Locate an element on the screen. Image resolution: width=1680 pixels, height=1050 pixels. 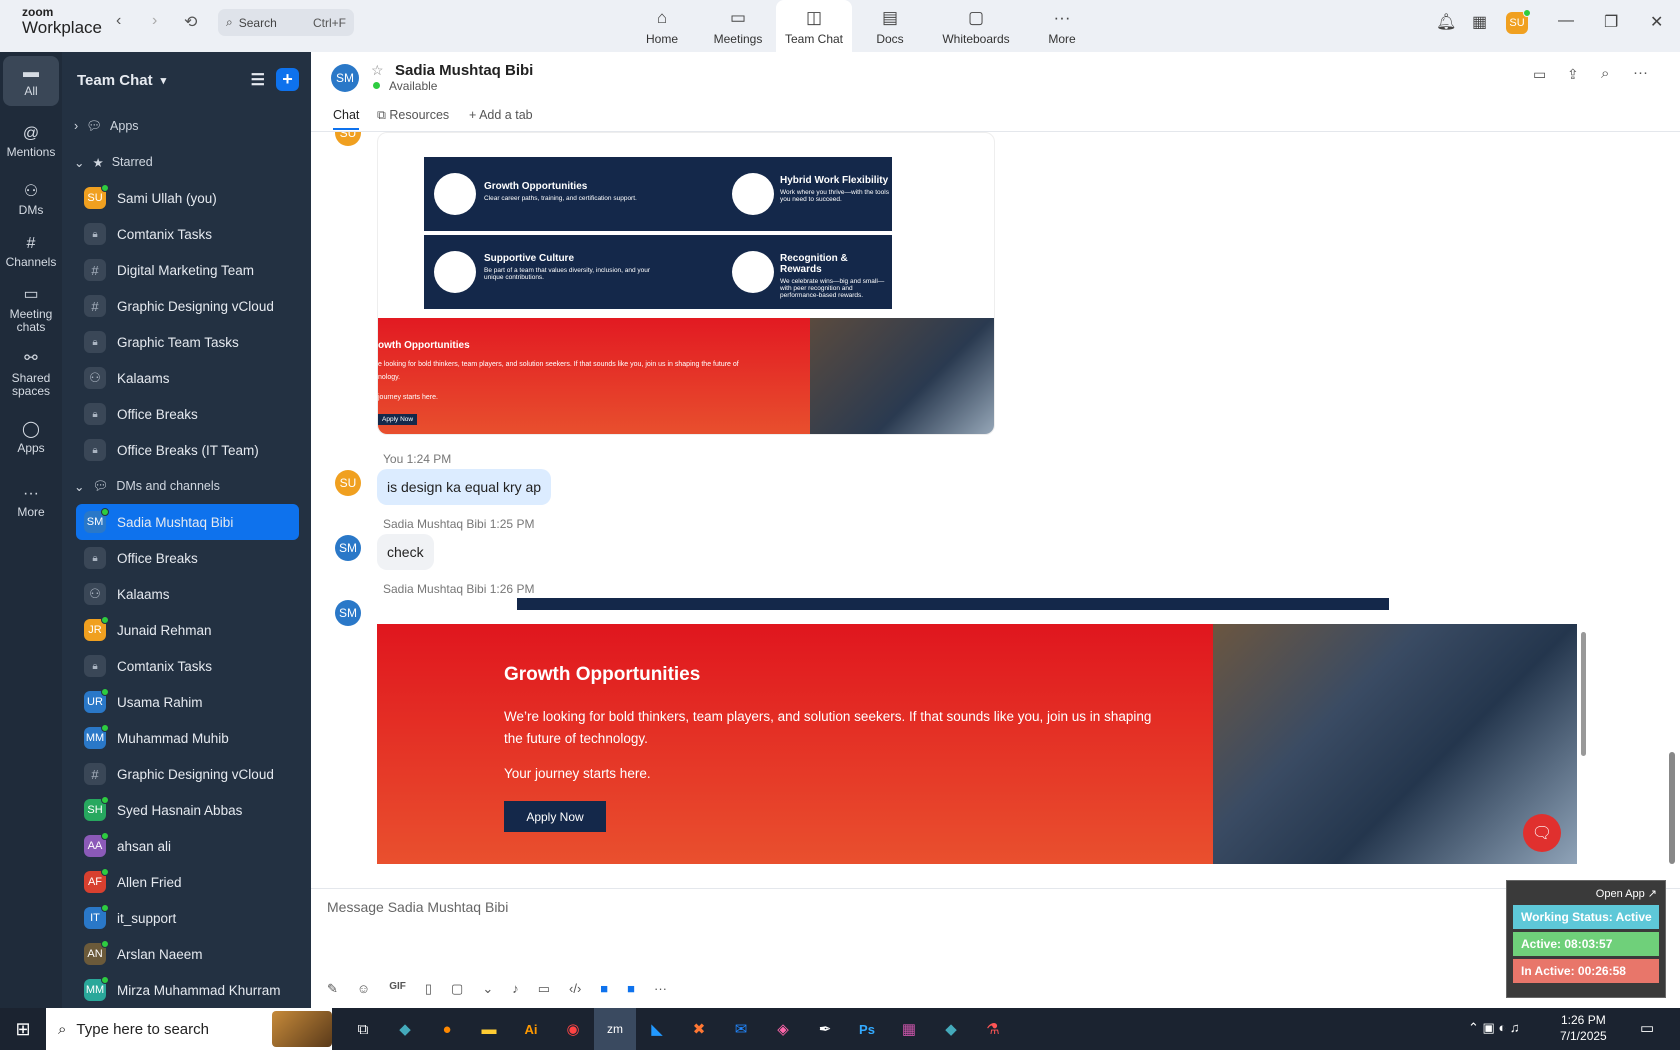
filter-icon: ☰ is located at coordinates (258, 80).